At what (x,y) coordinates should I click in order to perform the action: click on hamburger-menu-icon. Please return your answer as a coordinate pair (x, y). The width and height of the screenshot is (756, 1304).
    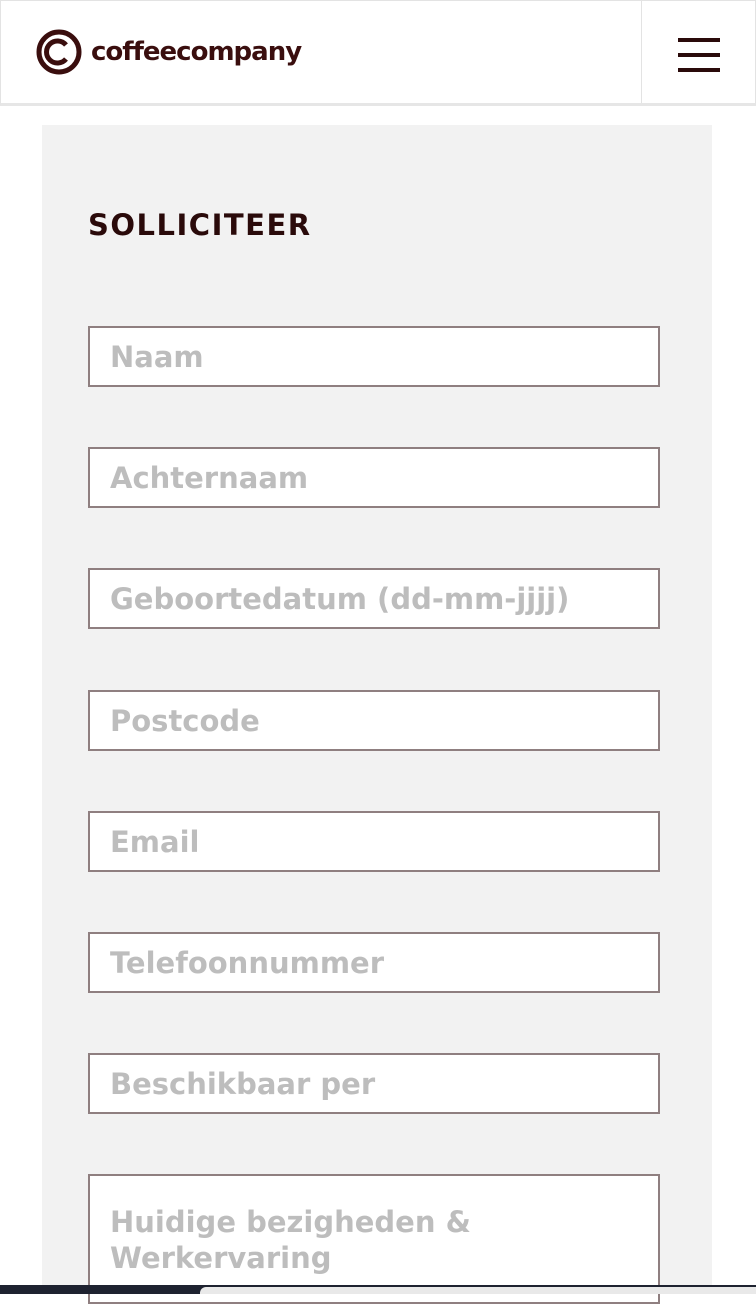
    Looking at the image, I should click on (699, 55).